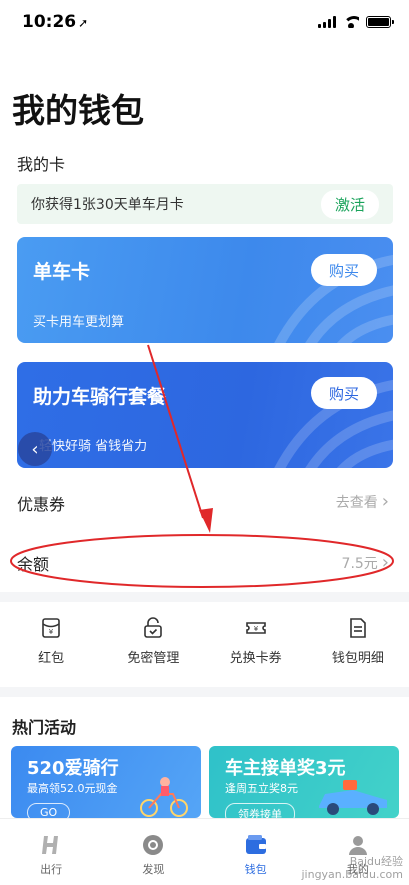 This screenshot has width=409, height=885. Describe the element at coordinates (333, 298) in the screenshot. I see `card-pattern-icon` at that location.